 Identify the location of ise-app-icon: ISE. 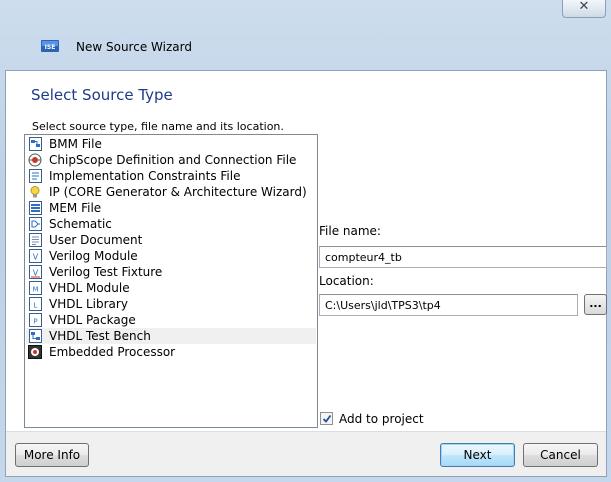
(50, 46).